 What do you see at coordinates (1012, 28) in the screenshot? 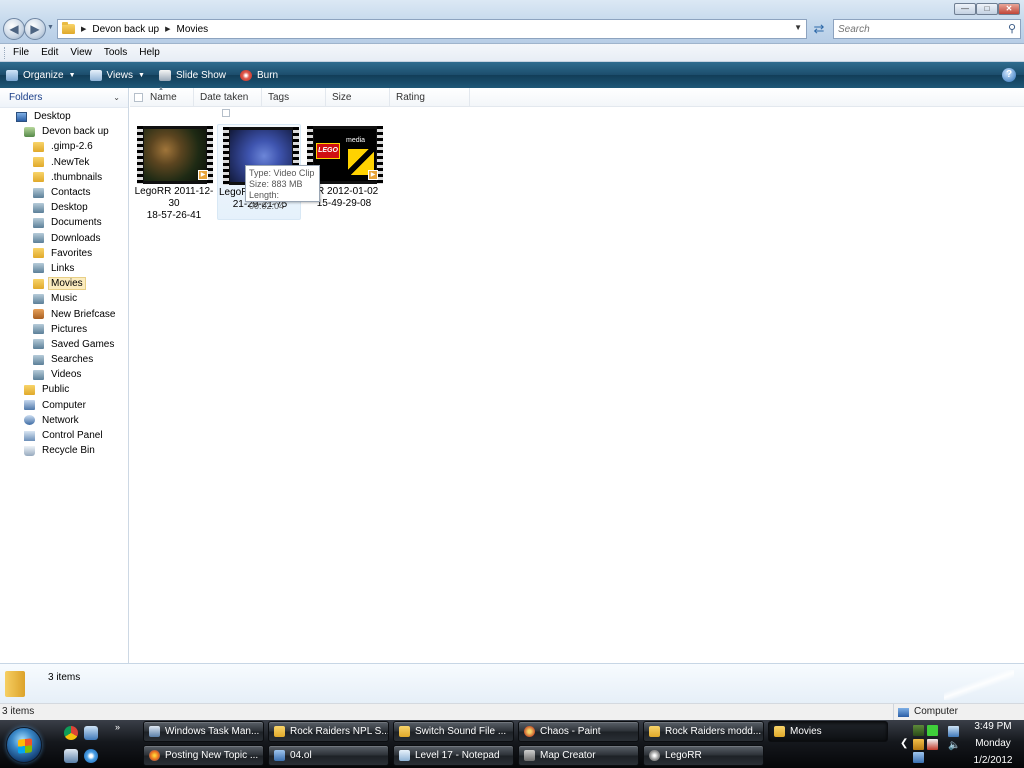
I see `search-icon: ⚲` at bounding box center [1012, 28].